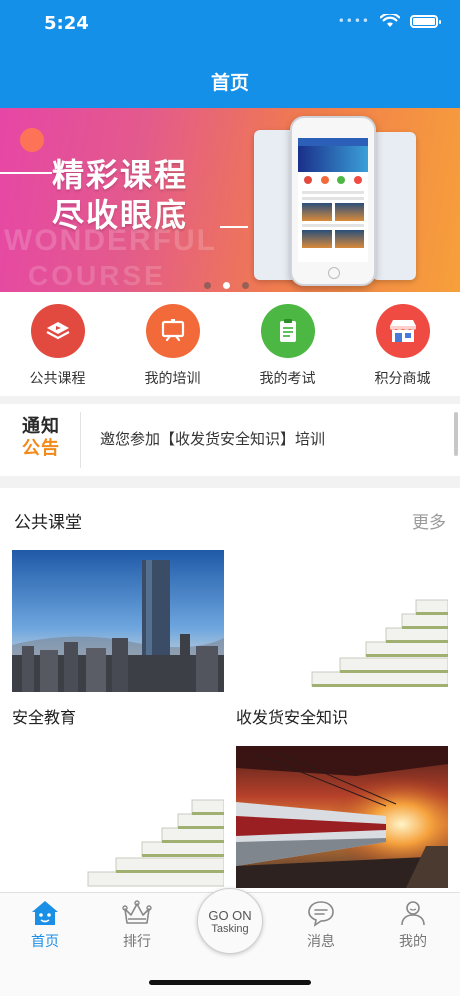  What do you see at coordinates (287, 379) in the screenshot?
I see `quick-item-label: 我的考试` at bounding box center [287, 379].